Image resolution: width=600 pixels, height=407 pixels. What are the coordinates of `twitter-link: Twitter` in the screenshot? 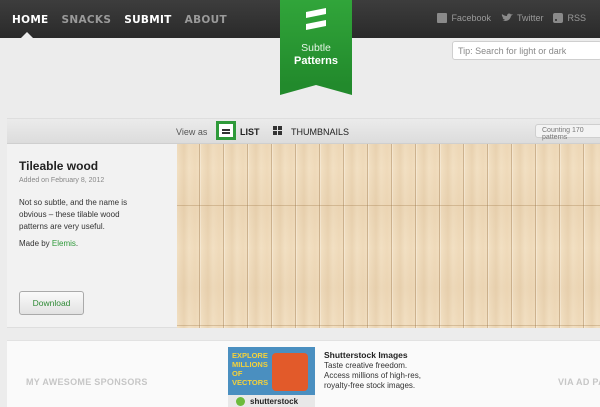 It's located at (522, 18).